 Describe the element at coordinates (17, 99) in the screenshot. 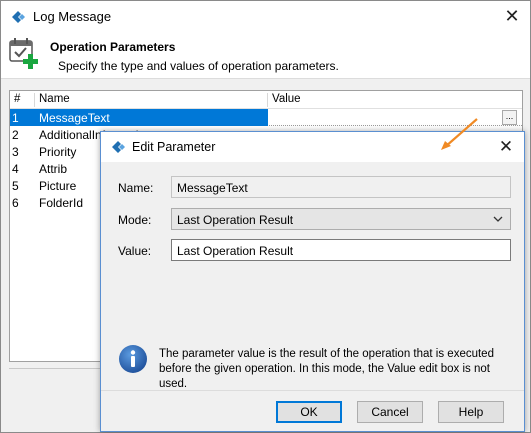

I see `column-header-num: #` at that location.